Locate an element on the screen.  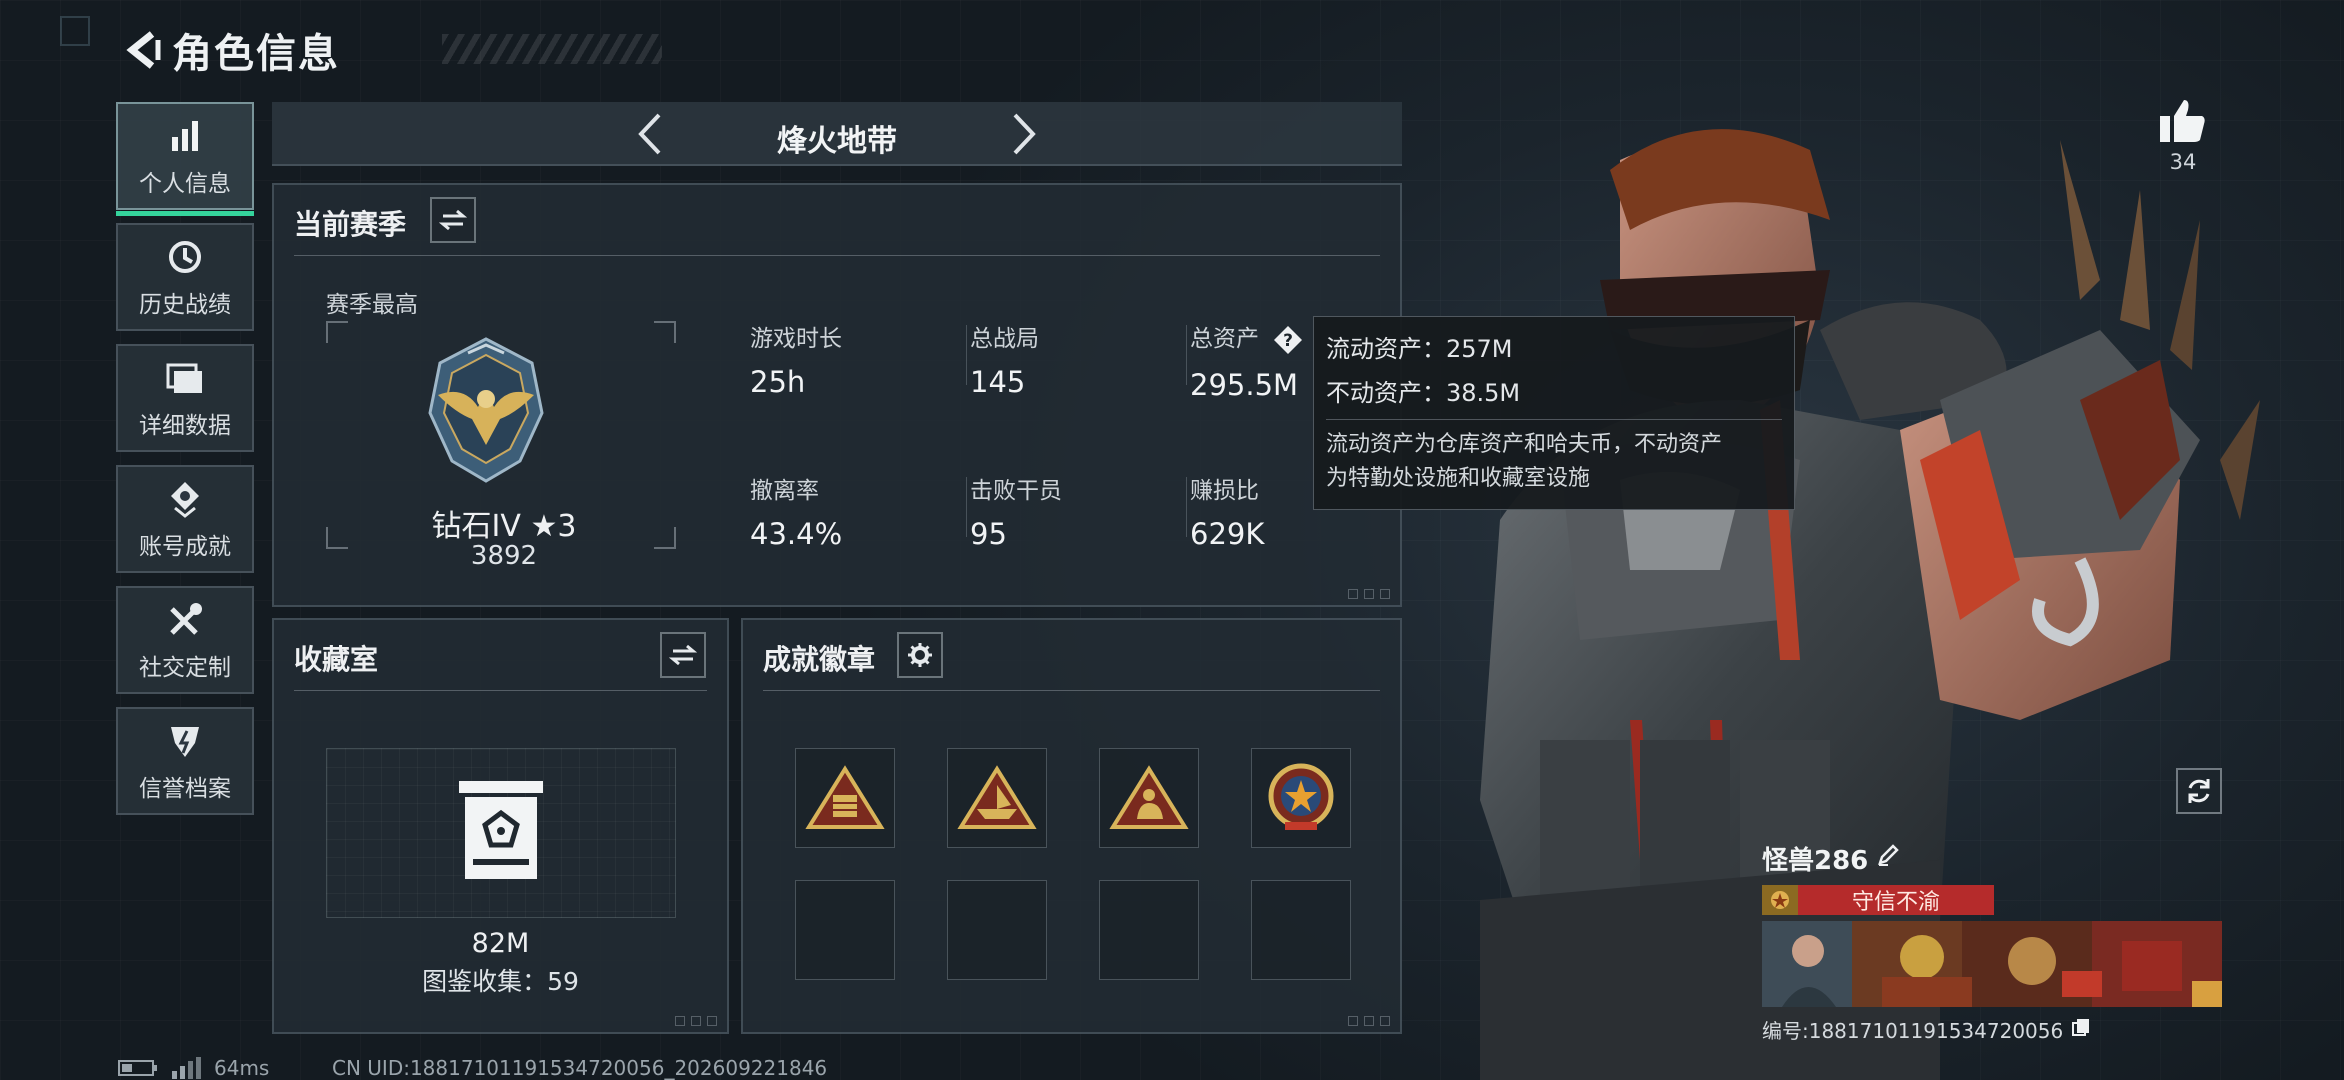
sidebar-item-label: 个人信息 is located at coordinates (185, 184).